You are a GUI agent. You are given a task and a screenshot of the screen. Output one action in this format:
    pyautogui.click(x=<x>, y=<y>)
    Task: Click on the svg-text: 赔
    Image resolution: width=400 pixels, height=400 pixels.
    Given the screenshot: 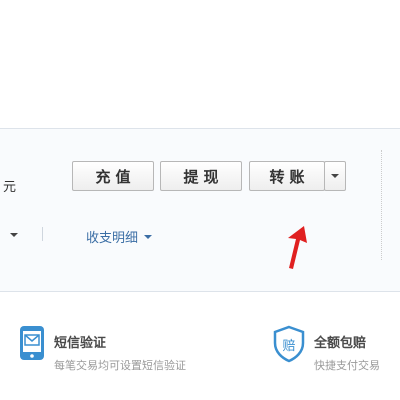 What is the action you would take?
    pyautogui.click(x=288, y=346)
    